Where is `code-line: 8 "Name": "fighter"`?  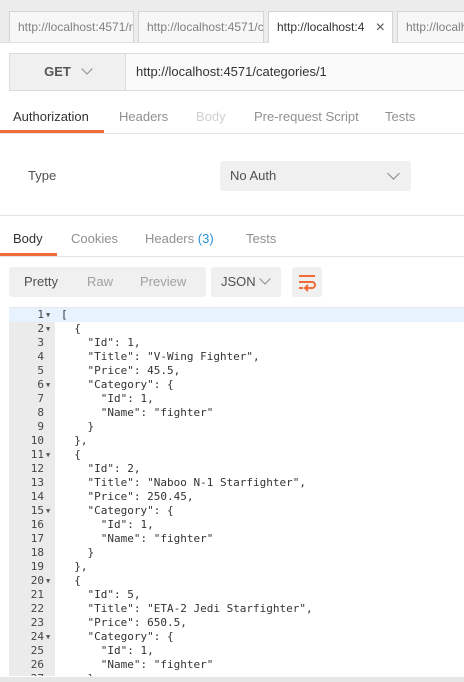
code-line: 8 "Name": "fighter" is located at coordinates (236, 413).